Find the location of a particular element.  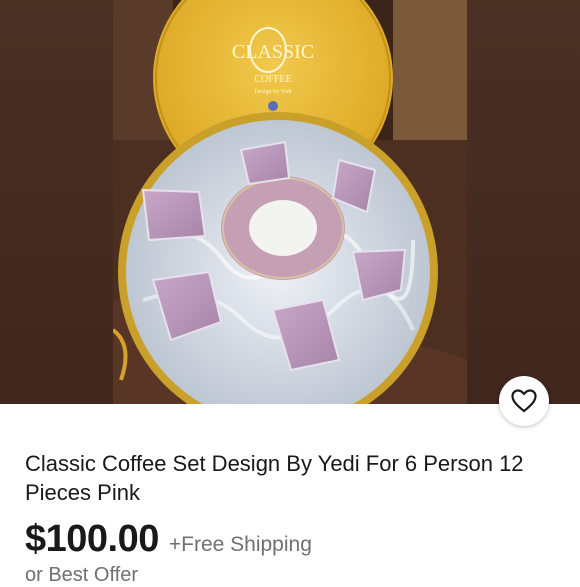

favorite-button is located at coordinates (524, 401).